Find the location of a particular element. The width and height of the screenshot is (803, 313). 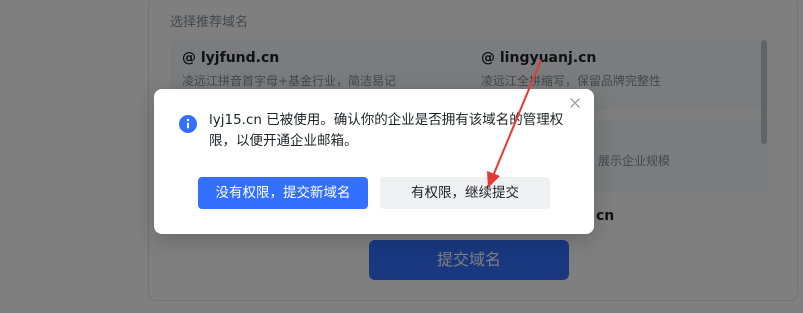

close-icon is located at coordinates (575, 102).